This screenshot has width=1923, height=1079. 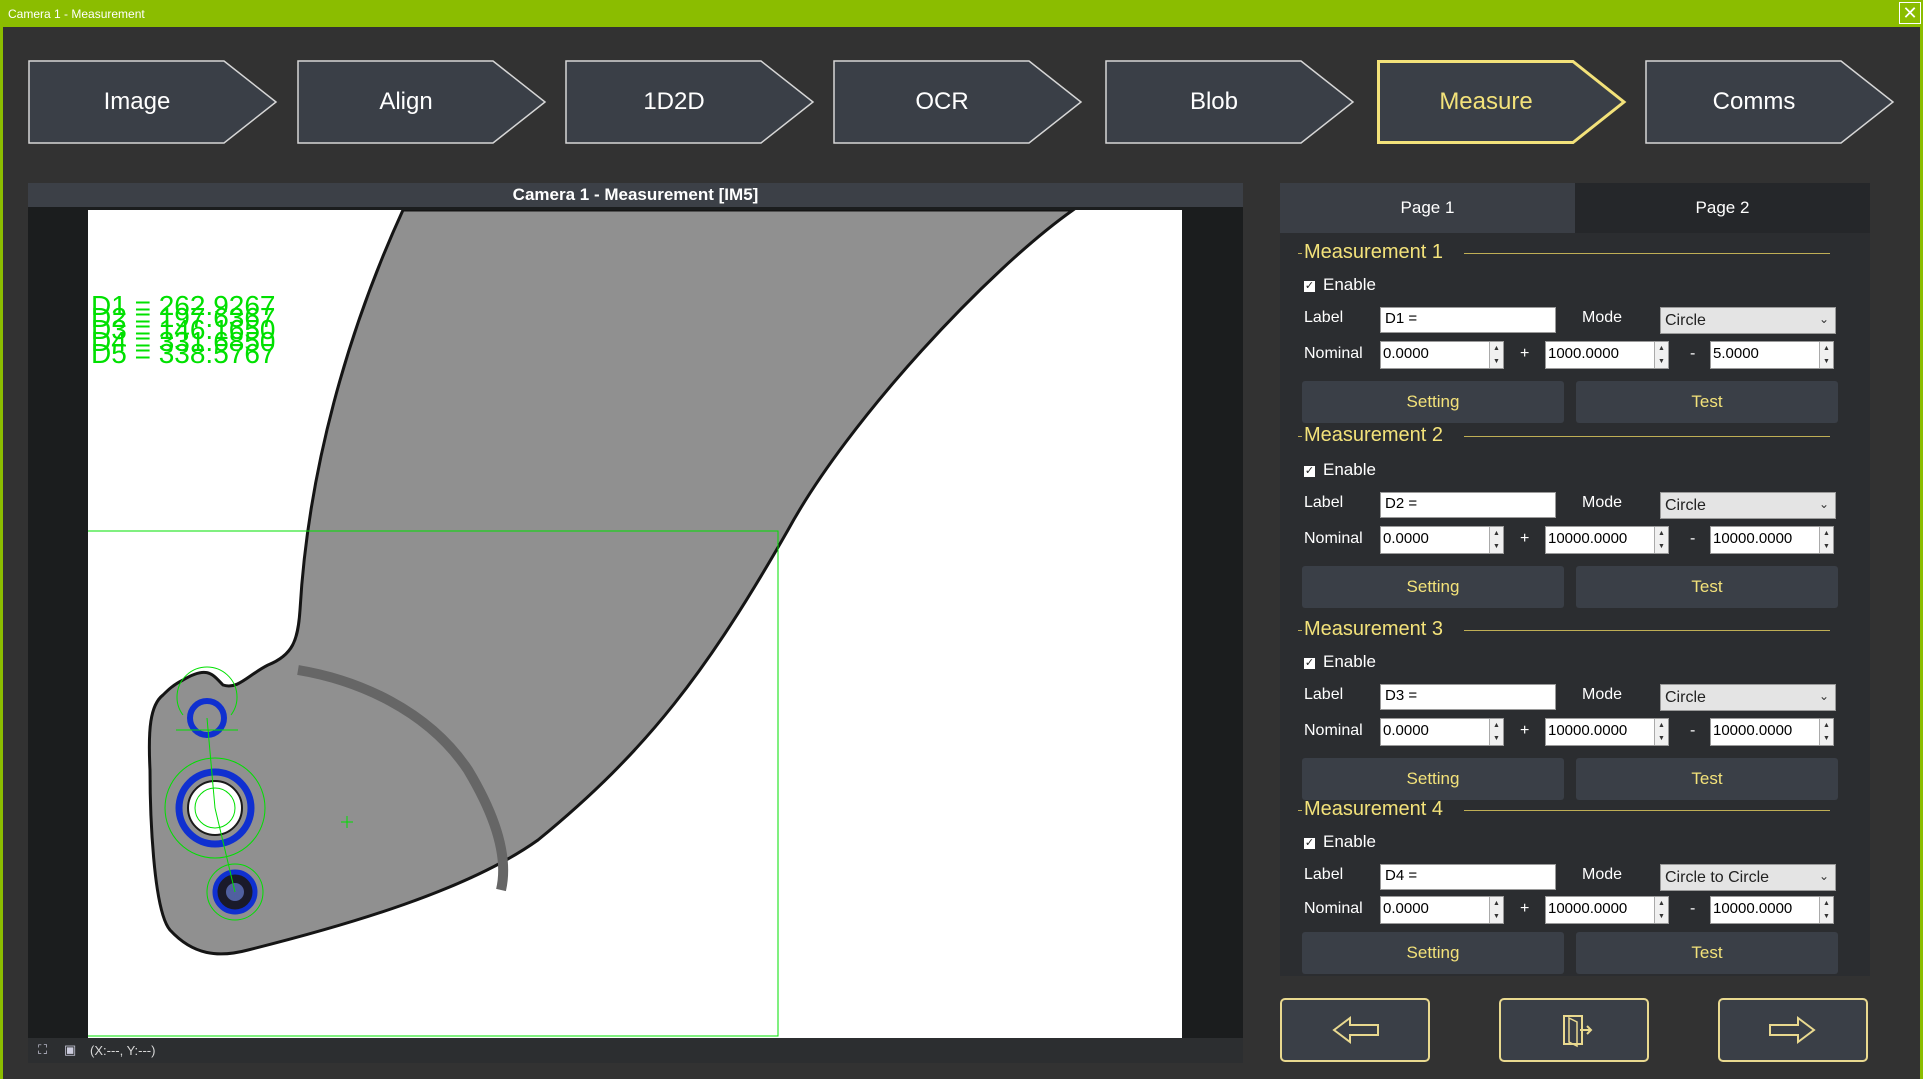 I want to click on fit-icon: ⛶, so click(x=46, y=1050).